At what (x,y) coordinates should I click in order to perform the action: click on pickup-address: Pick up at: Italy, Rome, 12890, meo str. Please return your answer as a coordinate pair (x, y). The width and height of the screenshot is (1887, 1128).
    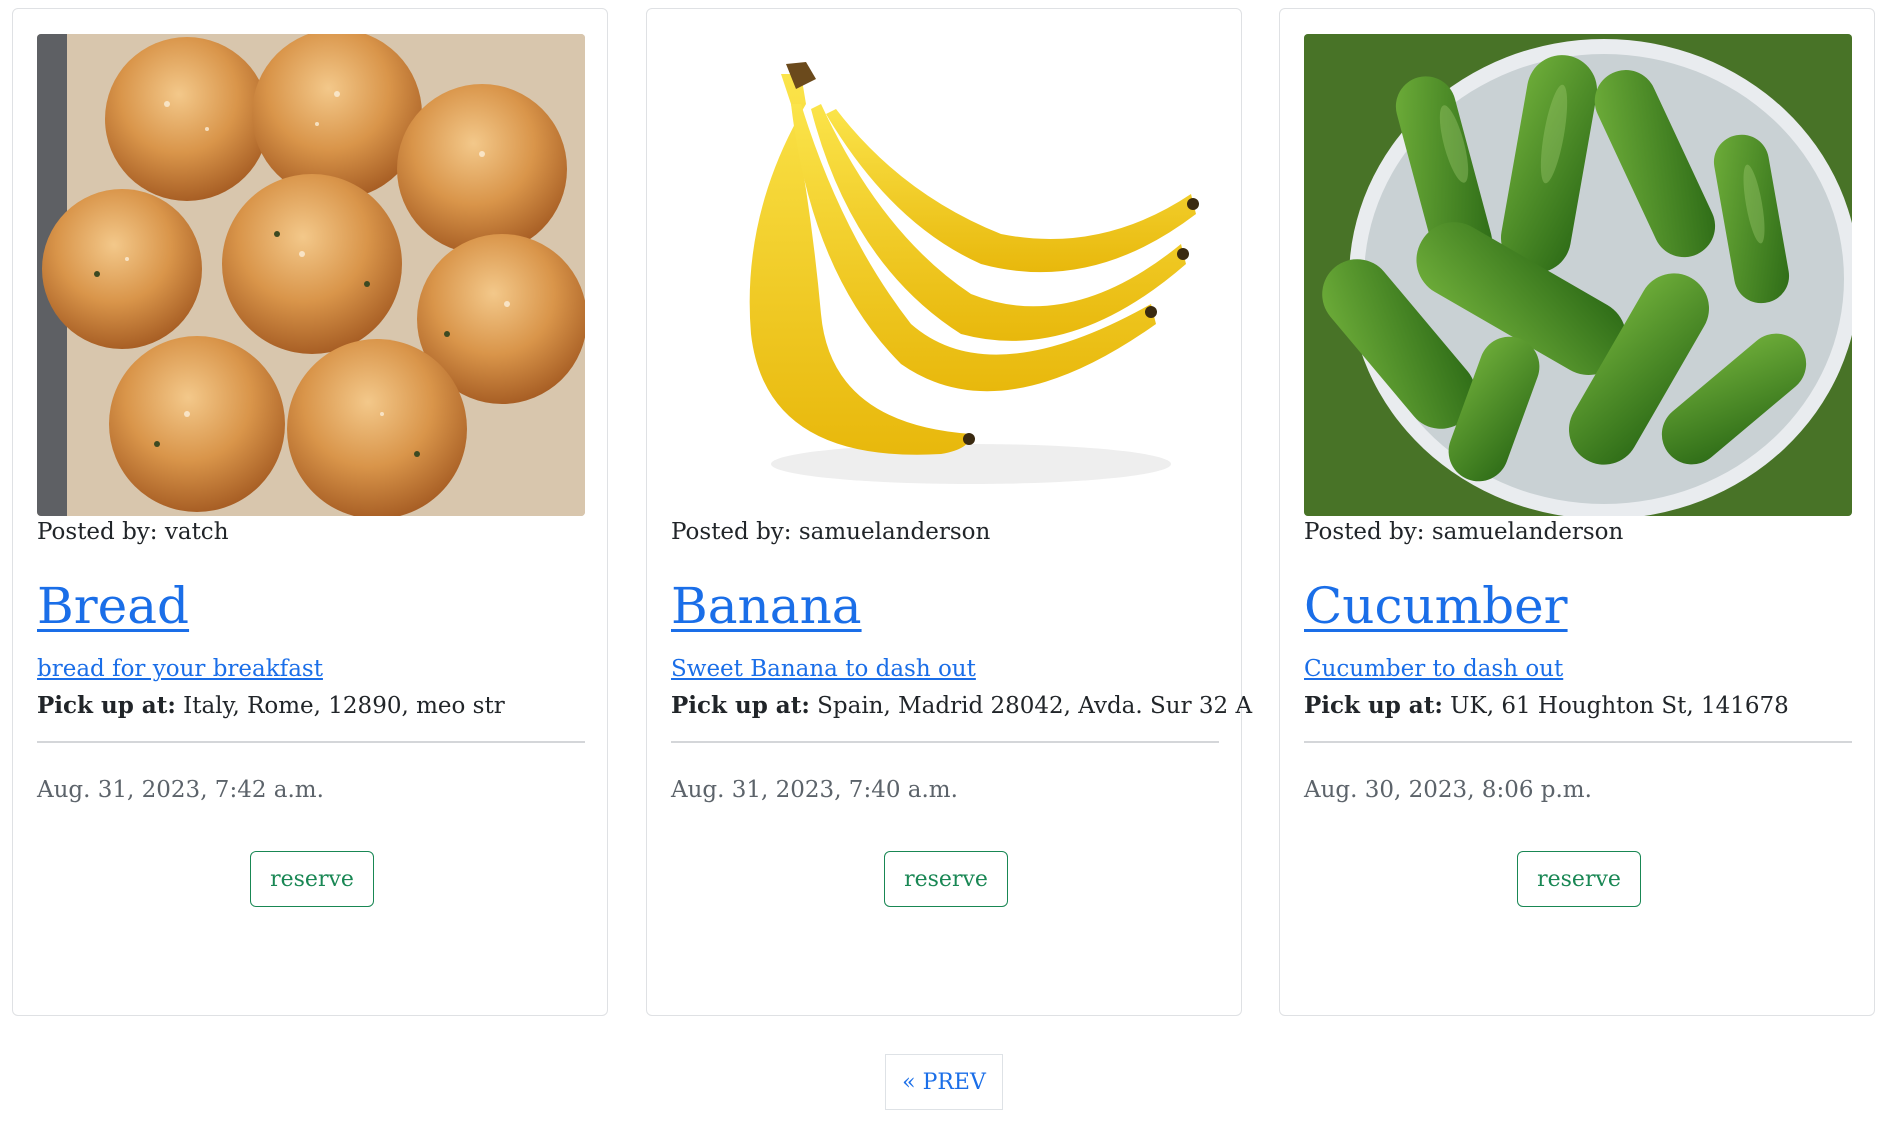
    Looking at the image, I should click on (271, 706).